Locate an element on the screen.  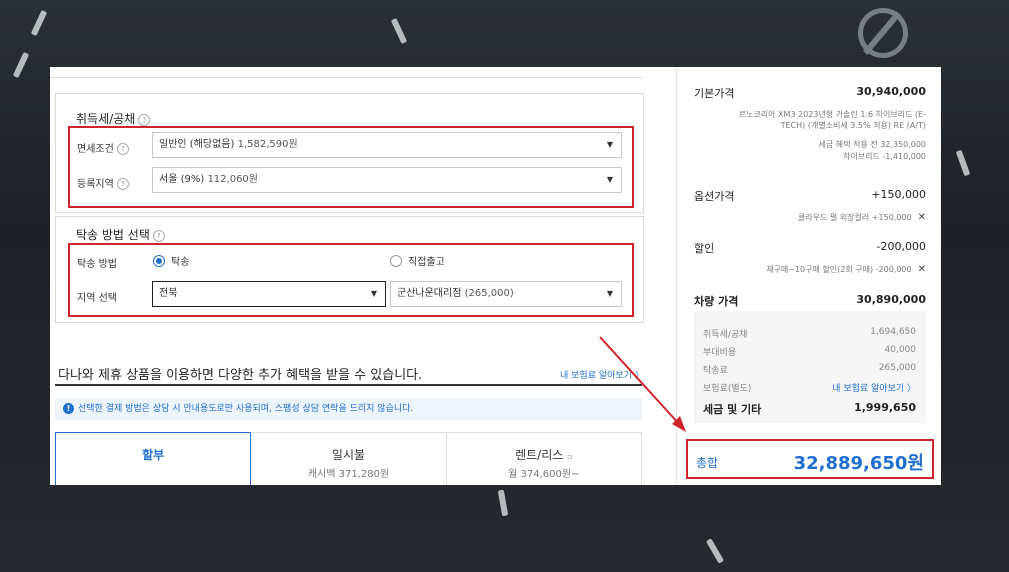
branch-value: 군산나운대리점 is located at coordinates (429, 293).